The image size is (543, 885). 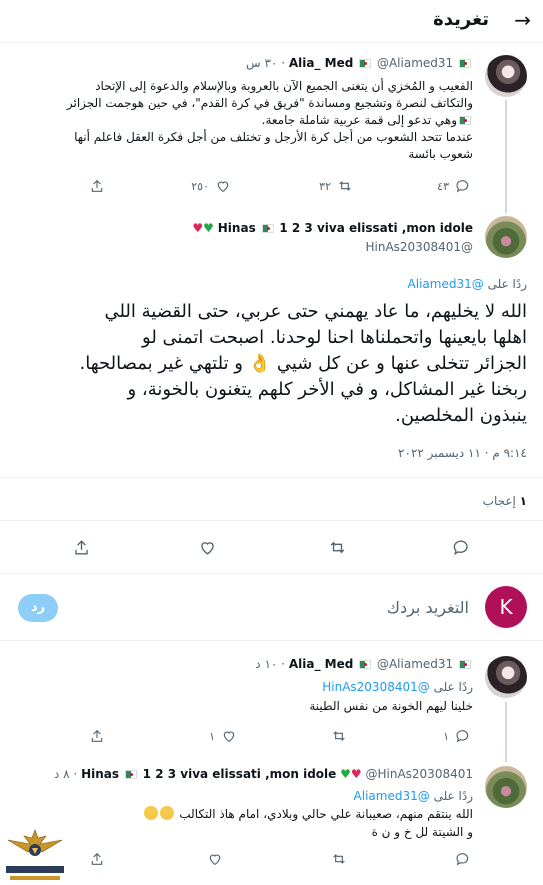 What do you see at coordinates (321, 664) in the screenshot?
I see `tweet3-name: Alia_ Med` at bounding box center [321, 664].